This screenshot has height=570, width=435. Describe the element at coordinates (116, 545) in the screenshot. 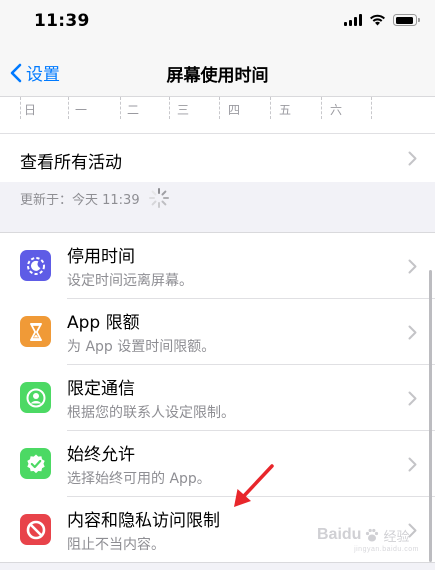

I see `menu-row-subtitle: 阻止不当内容。` at that location.